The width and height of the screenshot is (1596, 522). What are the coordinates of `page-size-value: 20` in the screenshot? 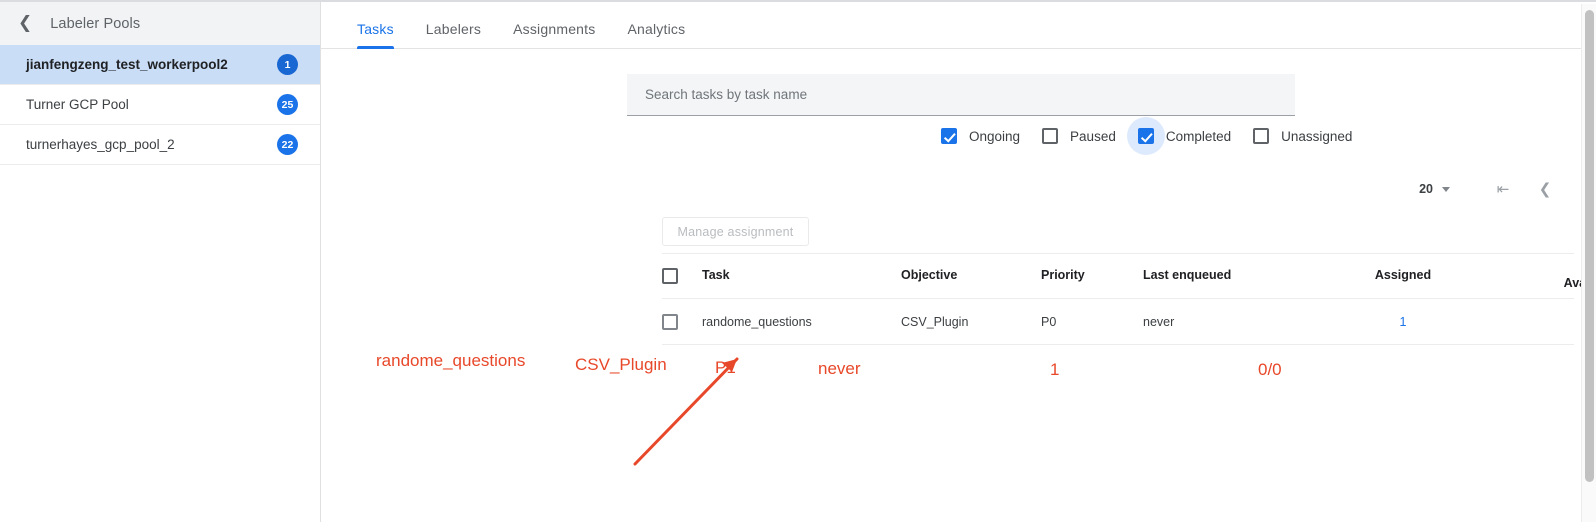 It's located at (1426, 189).